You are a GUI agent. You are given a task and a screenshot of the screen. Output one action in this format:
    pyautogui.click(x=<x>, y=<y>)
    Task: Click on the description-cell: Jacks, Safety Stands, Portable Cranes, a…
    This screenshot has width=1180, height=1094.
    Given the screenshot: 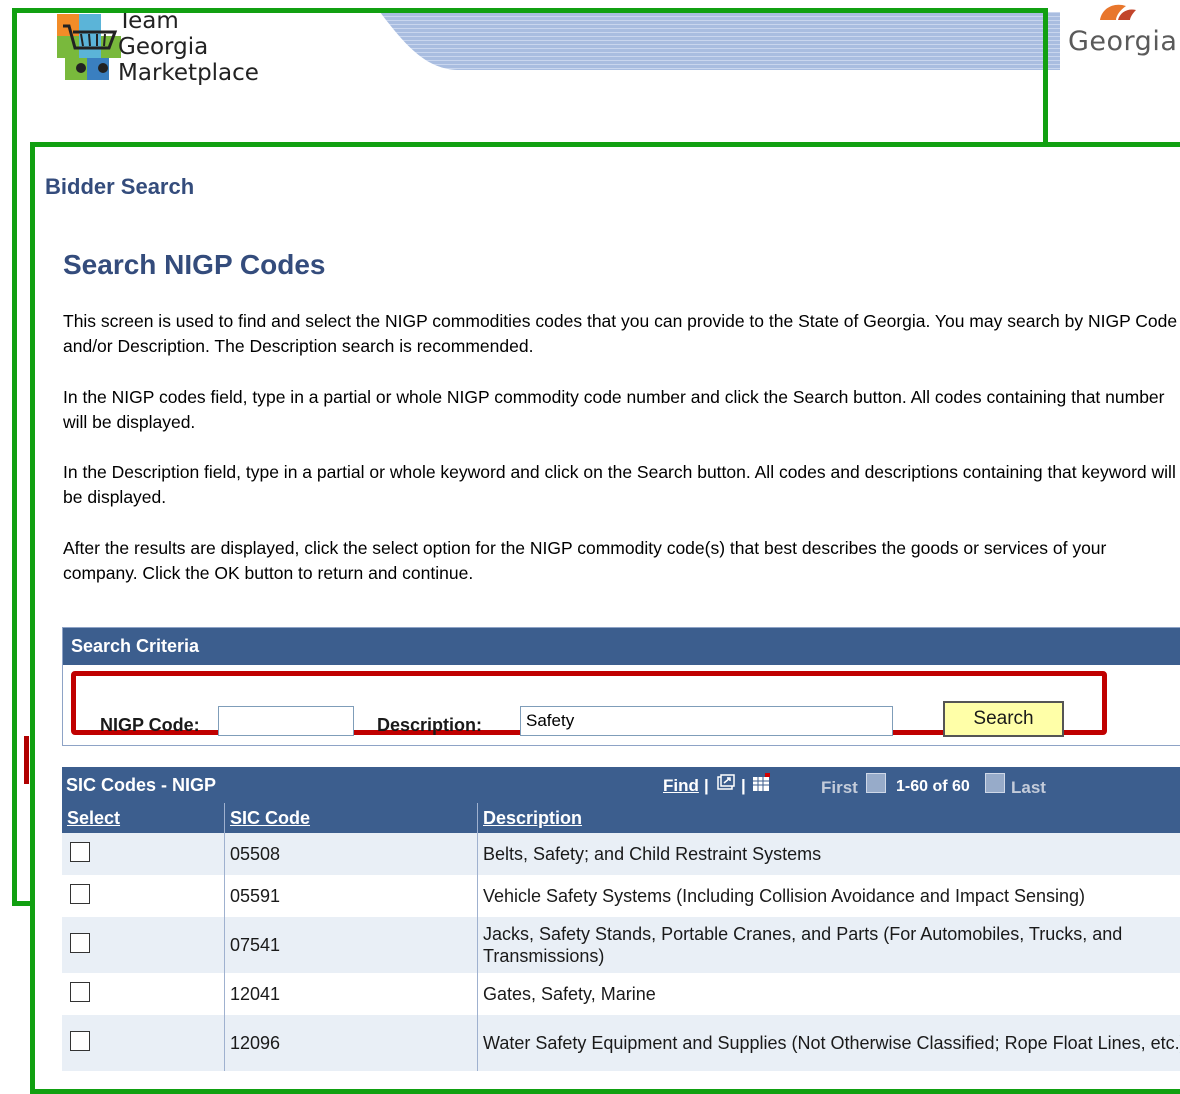 What is the action you would take?
    pyautogui.click(x=829, y=945)
    